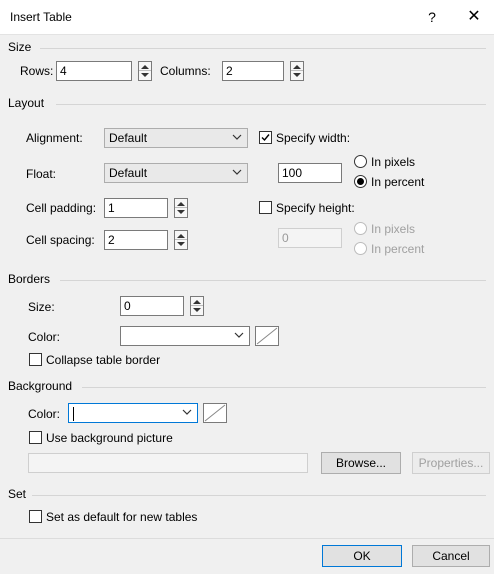  I want to click on background-color-label: Color:, so click(44, 414).